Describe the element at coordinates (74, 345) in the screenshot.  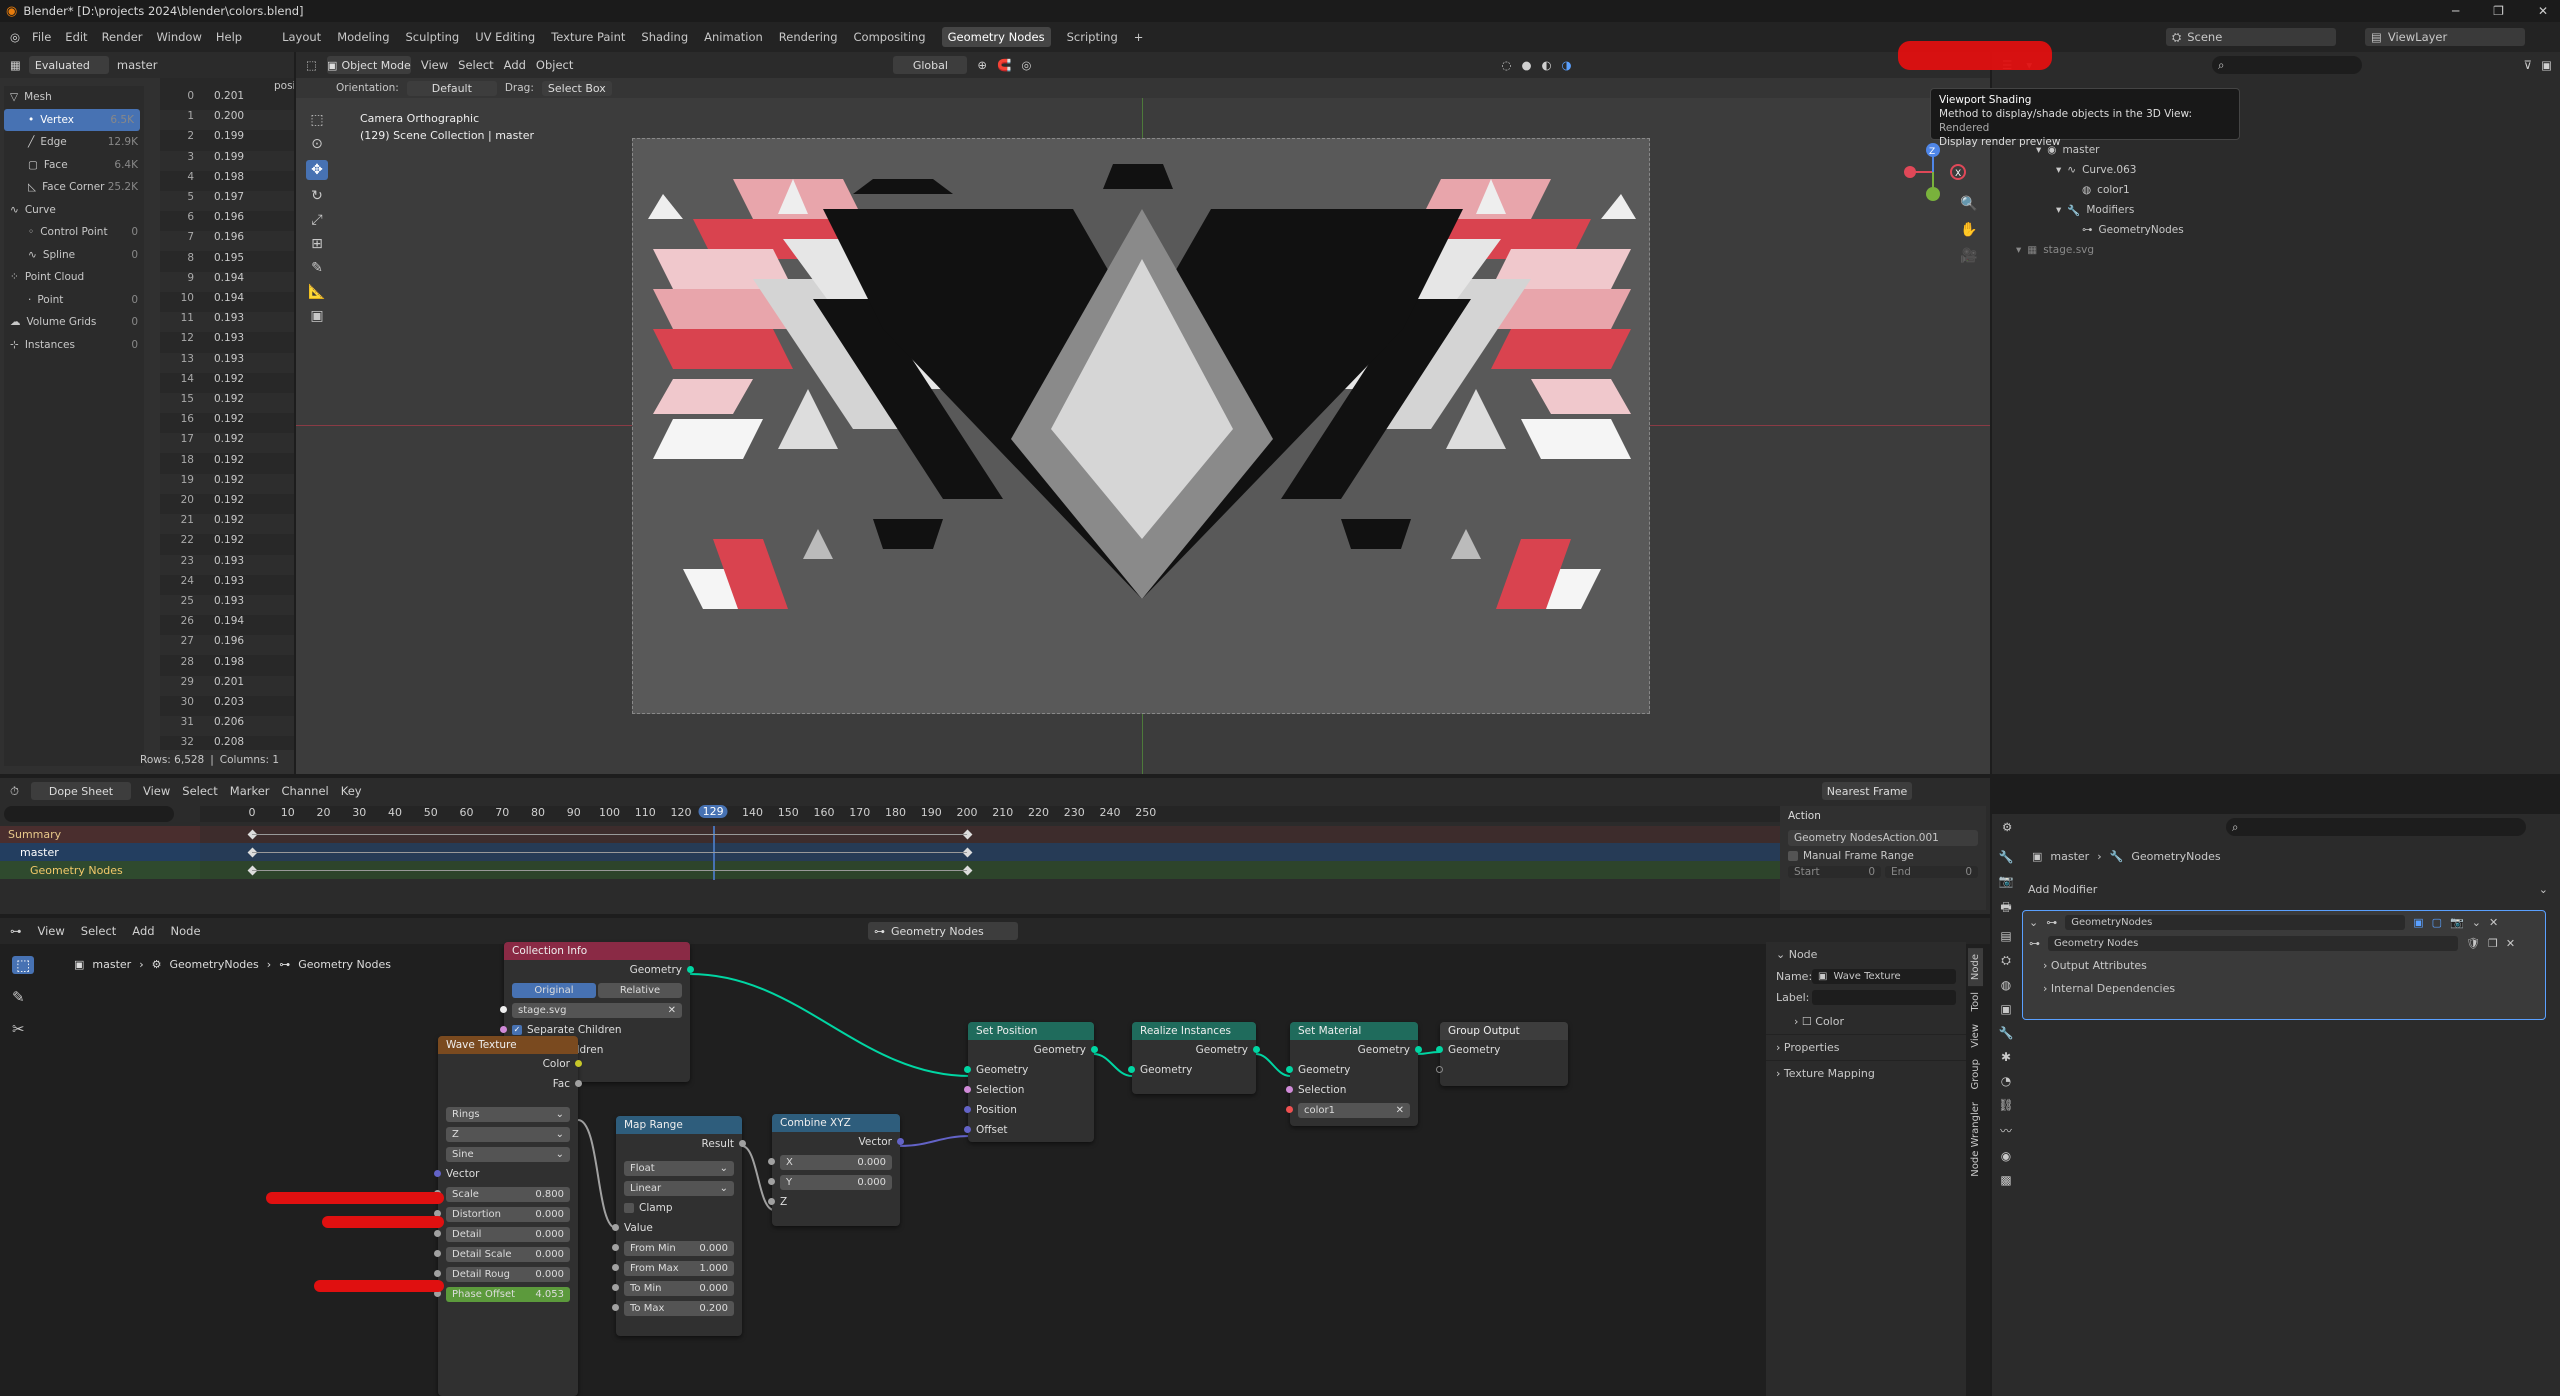
I see `dataset-item: ⊹ Instances 0` at that location.